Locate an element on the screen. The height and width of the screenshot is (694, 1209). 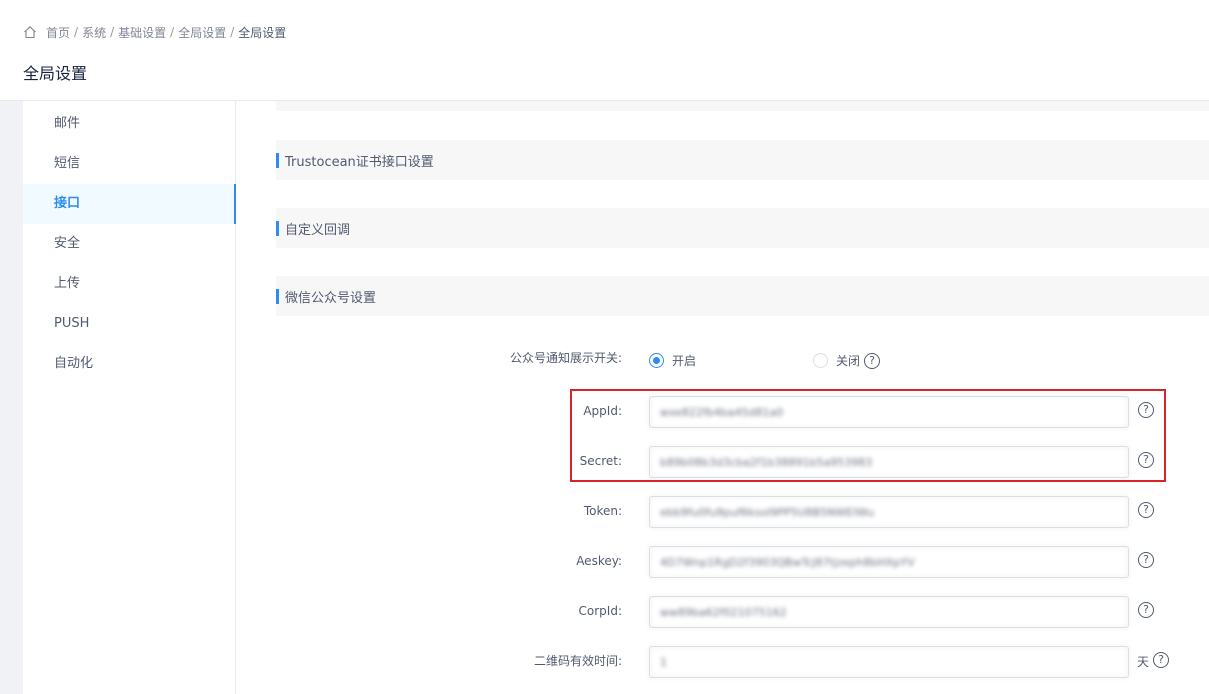
token-label: Token: is located at coordinates (602, 511).